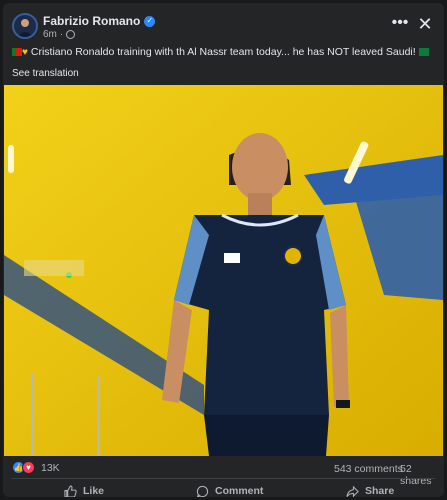 Image resolution: width=447 pixels, height=500 pixels. What do you see at coordinates (25, 26) in the screenshot?
I see `avatar` at bounding box center [25, 26].